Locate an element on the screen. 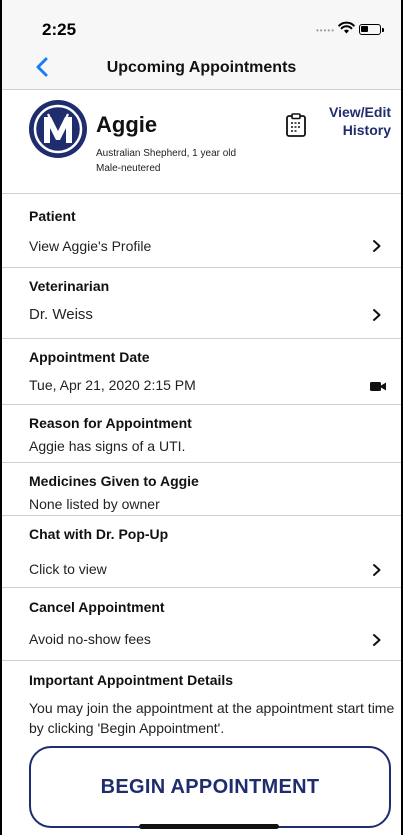  patient-section: Patient View Aggie's Profile is located at coordinates (201, 231).